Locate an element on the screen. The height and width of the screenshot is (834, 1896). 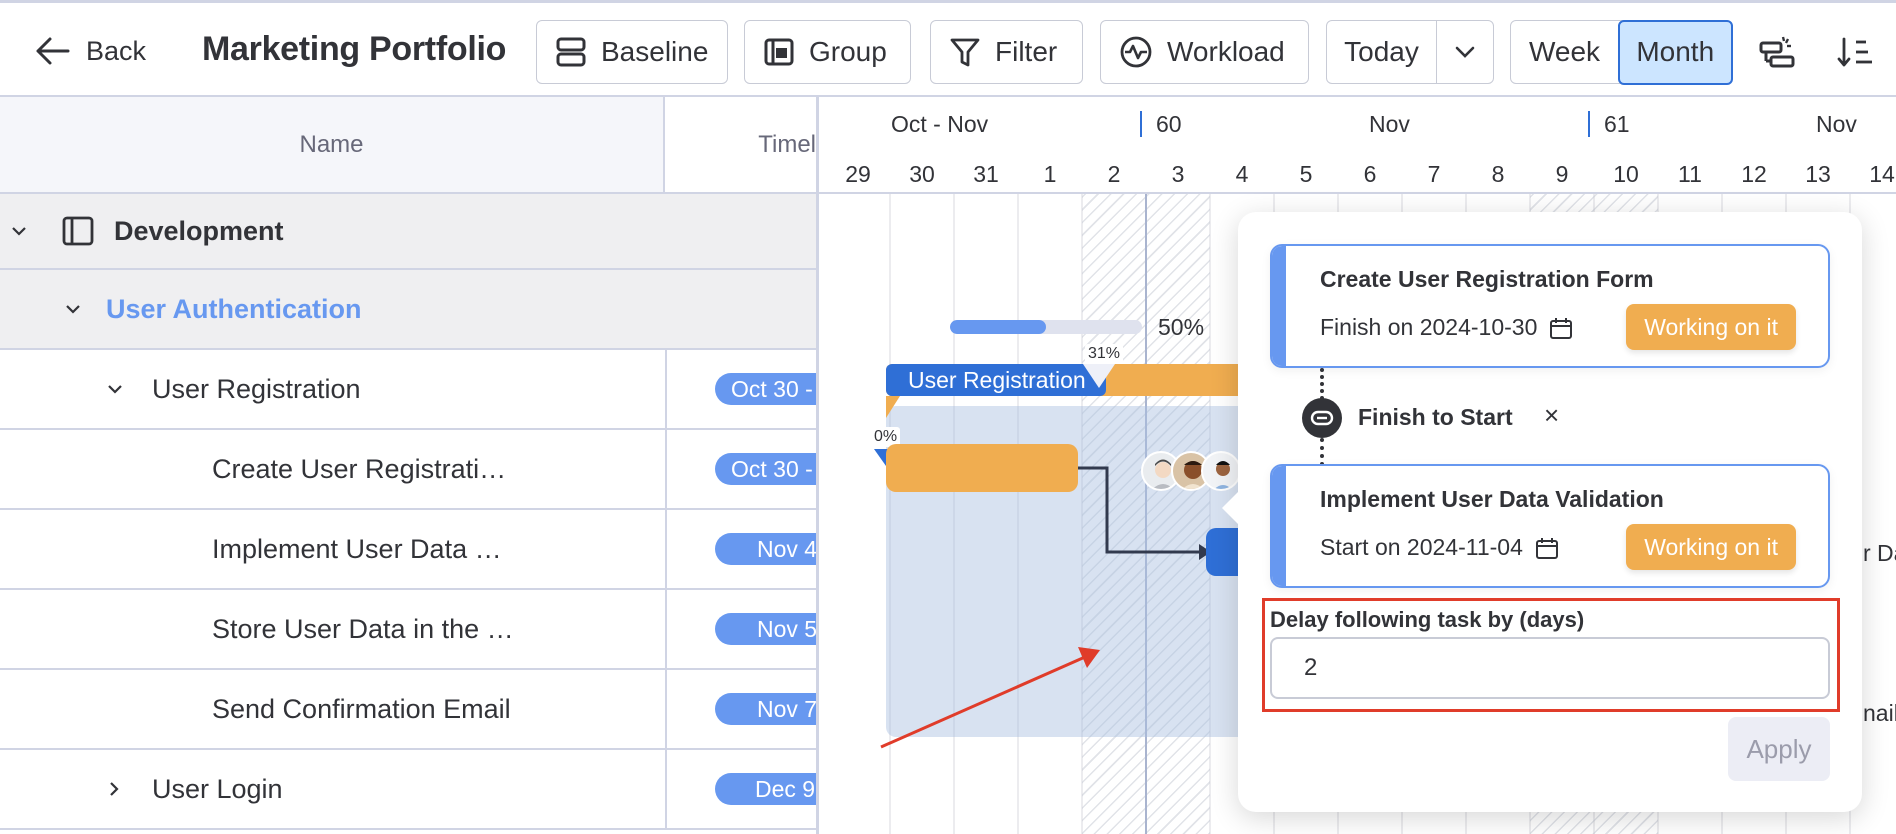
calendar-icon is located at coordinates (1546, 548).